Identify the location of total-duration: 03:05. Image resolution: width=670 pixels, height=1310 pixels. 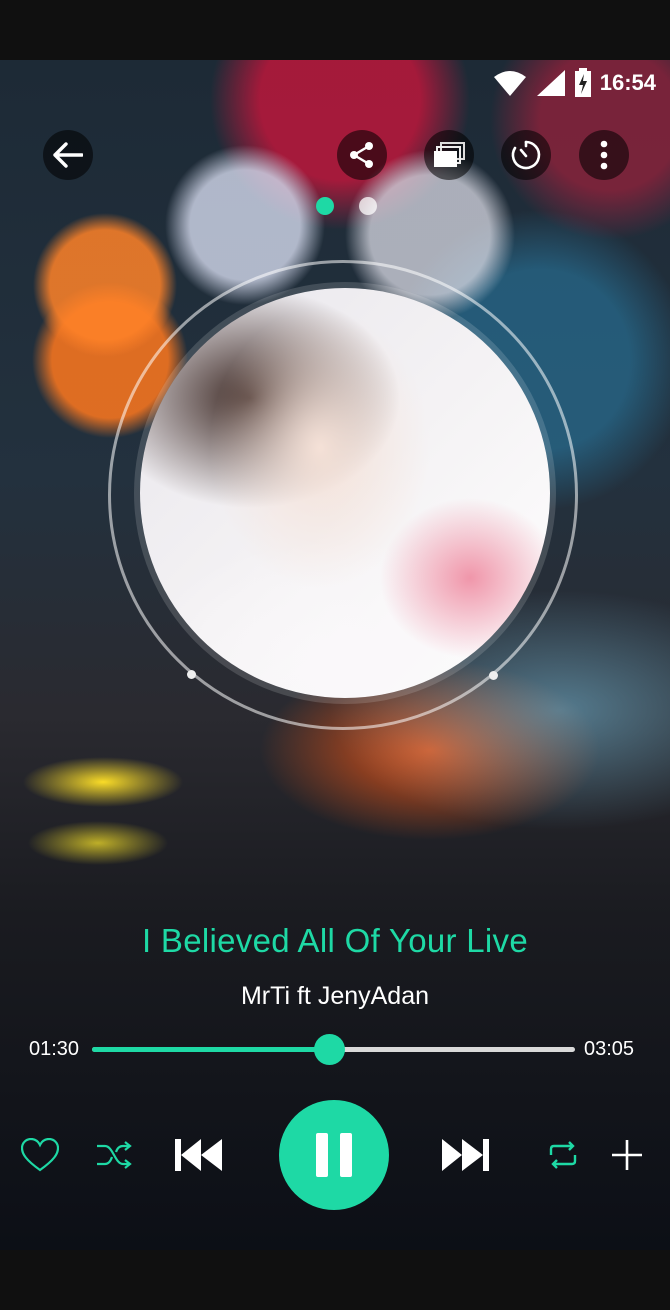
(609, 1049).